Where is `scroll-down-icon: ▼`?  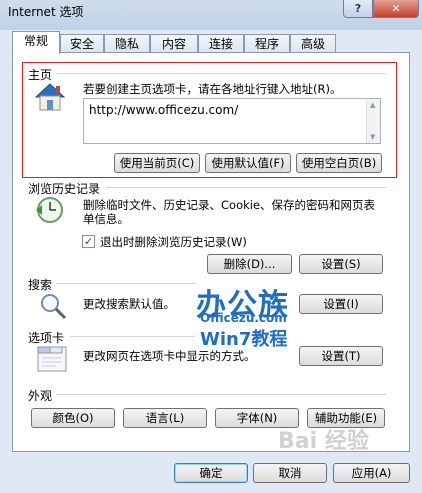 scroll-down-icon: ▼ is located at coordinates (372, 137).